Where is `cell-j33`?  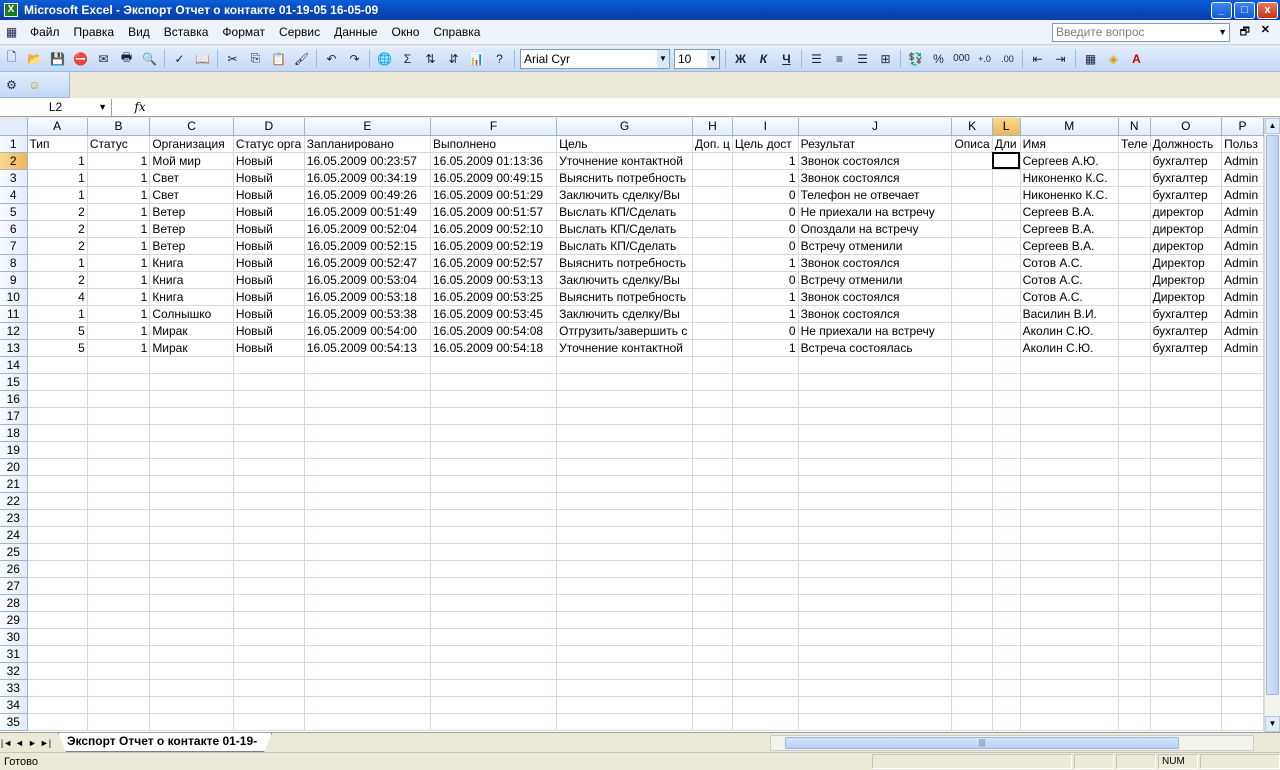 cell-j33 is located at coordinates (875, 688).